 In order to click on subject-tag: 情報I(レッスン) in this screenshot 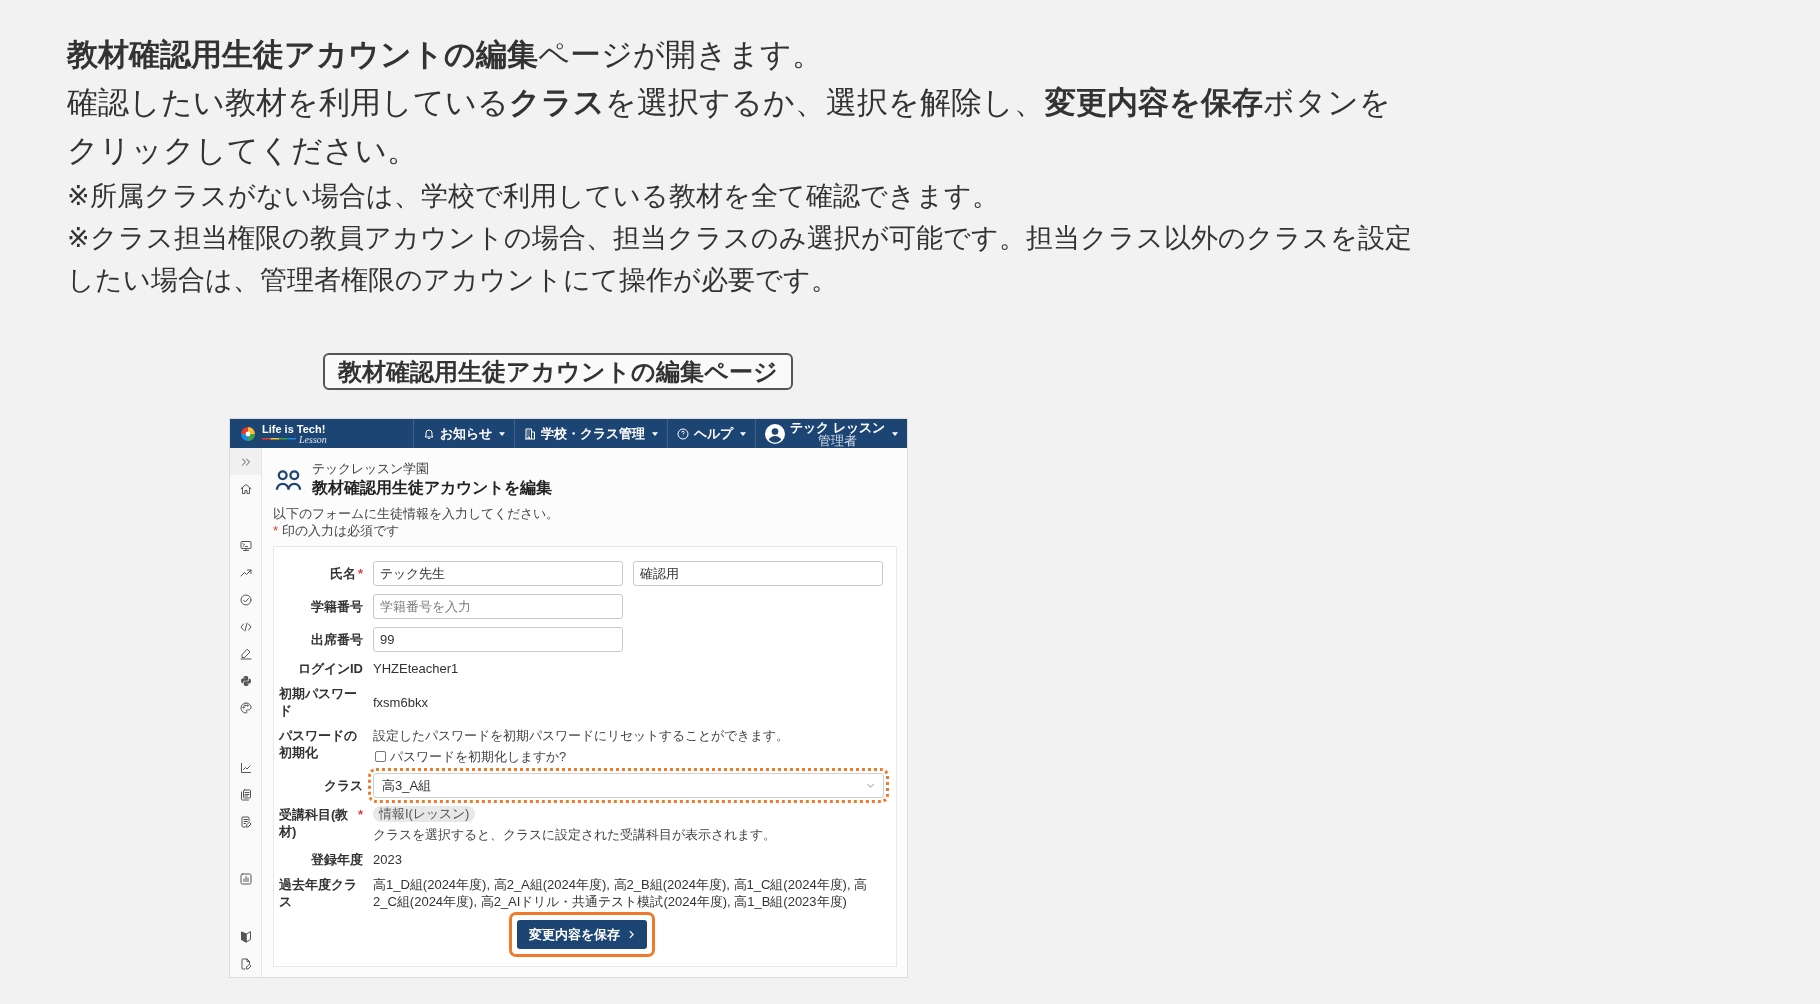, I will do `click(424, 814)`.